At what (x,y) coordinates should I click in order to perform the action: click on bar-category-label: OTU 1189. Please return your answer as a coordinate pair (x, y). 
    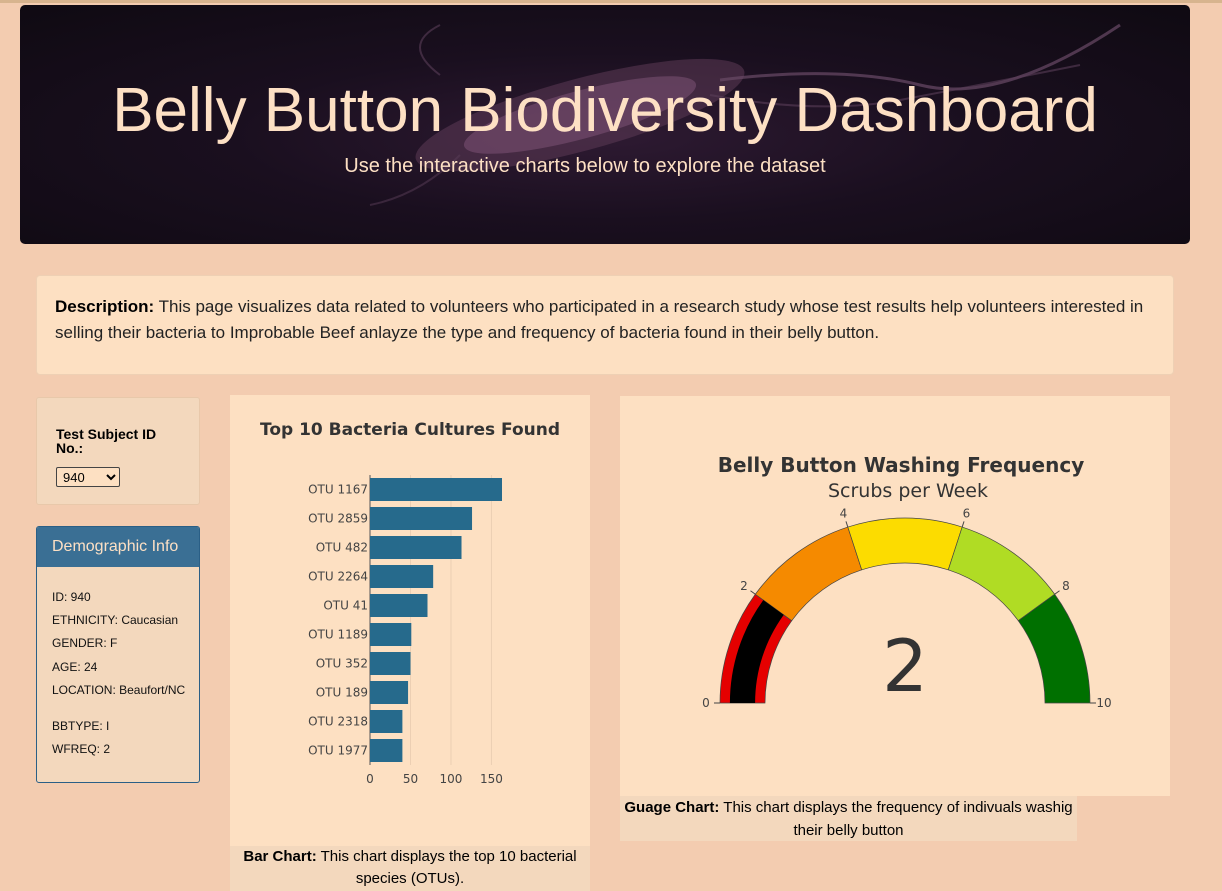
    Looking at the image, I should click on (338, 635).